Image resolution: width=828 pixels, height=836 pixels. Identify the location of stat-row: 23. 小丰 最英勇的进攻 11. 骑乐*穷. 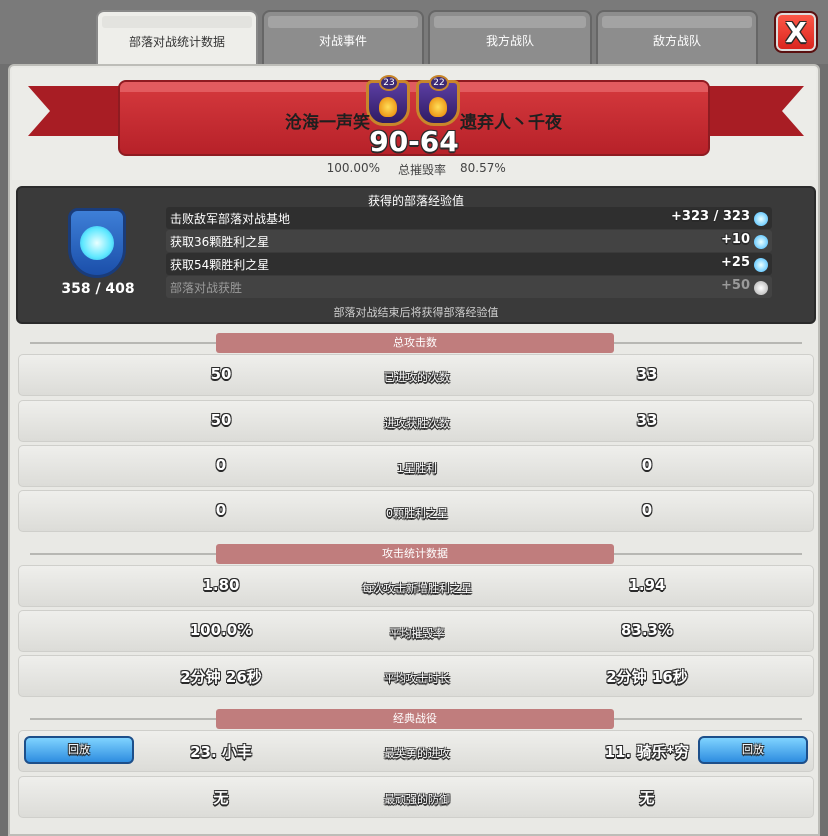
(416, 751).